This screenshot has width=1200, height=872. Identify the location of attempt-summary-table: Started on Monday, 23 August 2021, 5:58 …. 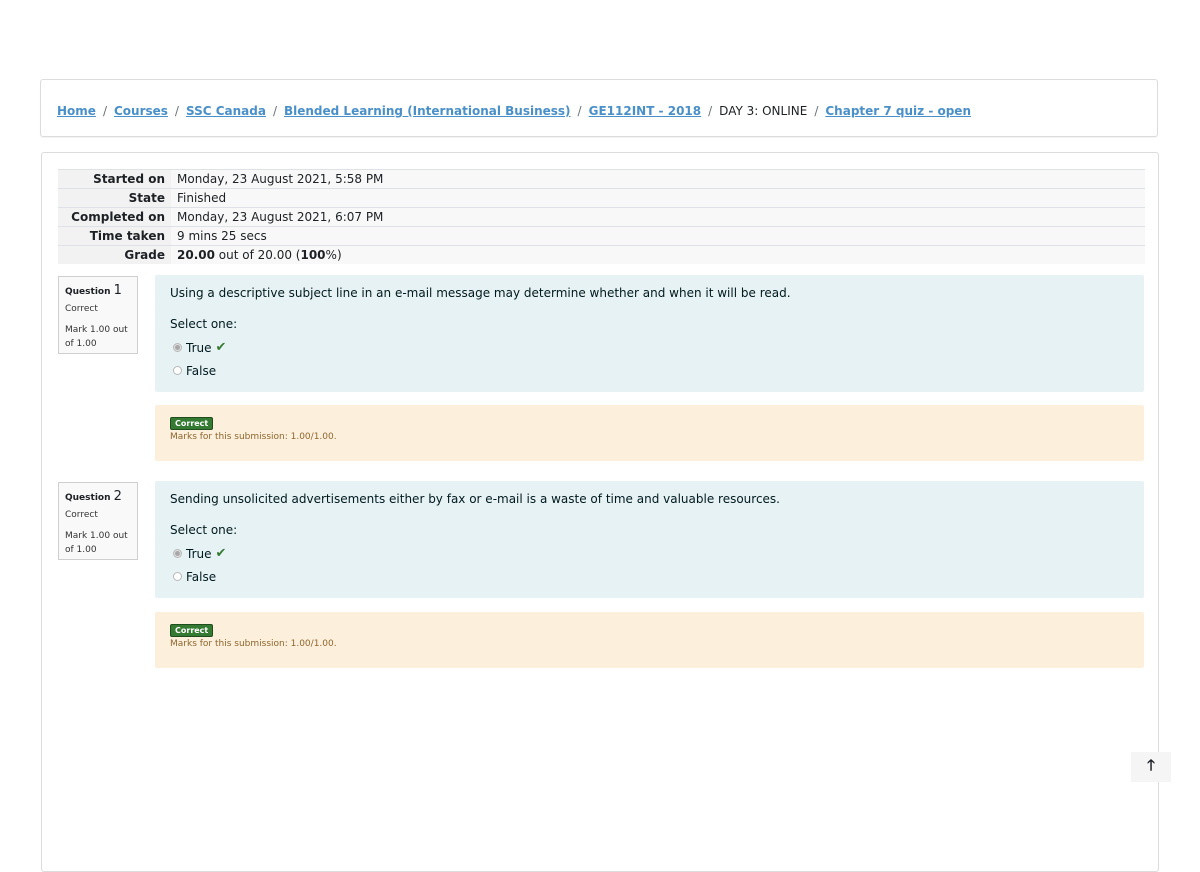
(601, 216).